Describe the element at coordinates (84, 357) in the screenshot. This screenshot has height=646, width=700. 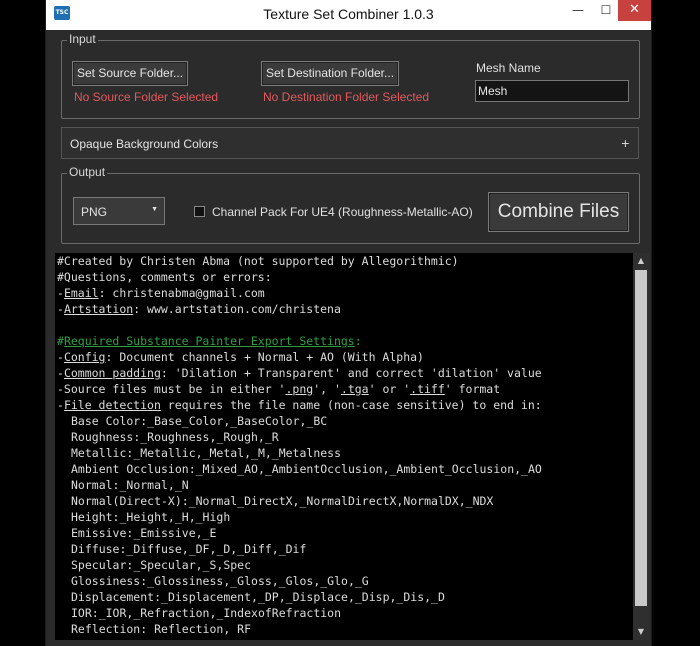
I see `config-key: Config` at that location.